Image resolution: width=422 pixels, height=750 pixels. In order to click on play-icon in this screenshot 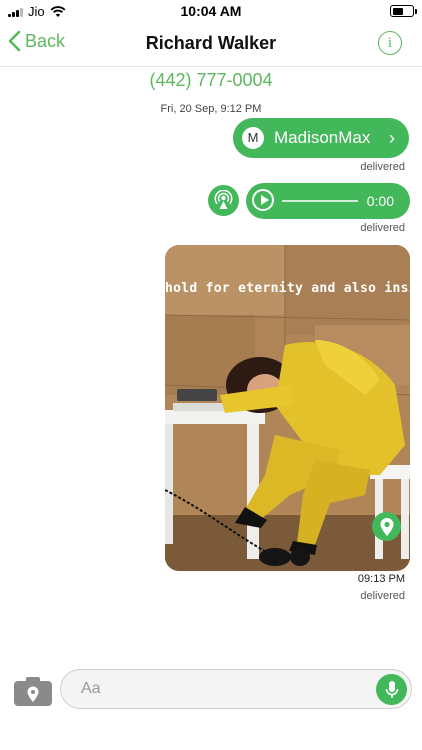, I will do `click(265, 200)`.